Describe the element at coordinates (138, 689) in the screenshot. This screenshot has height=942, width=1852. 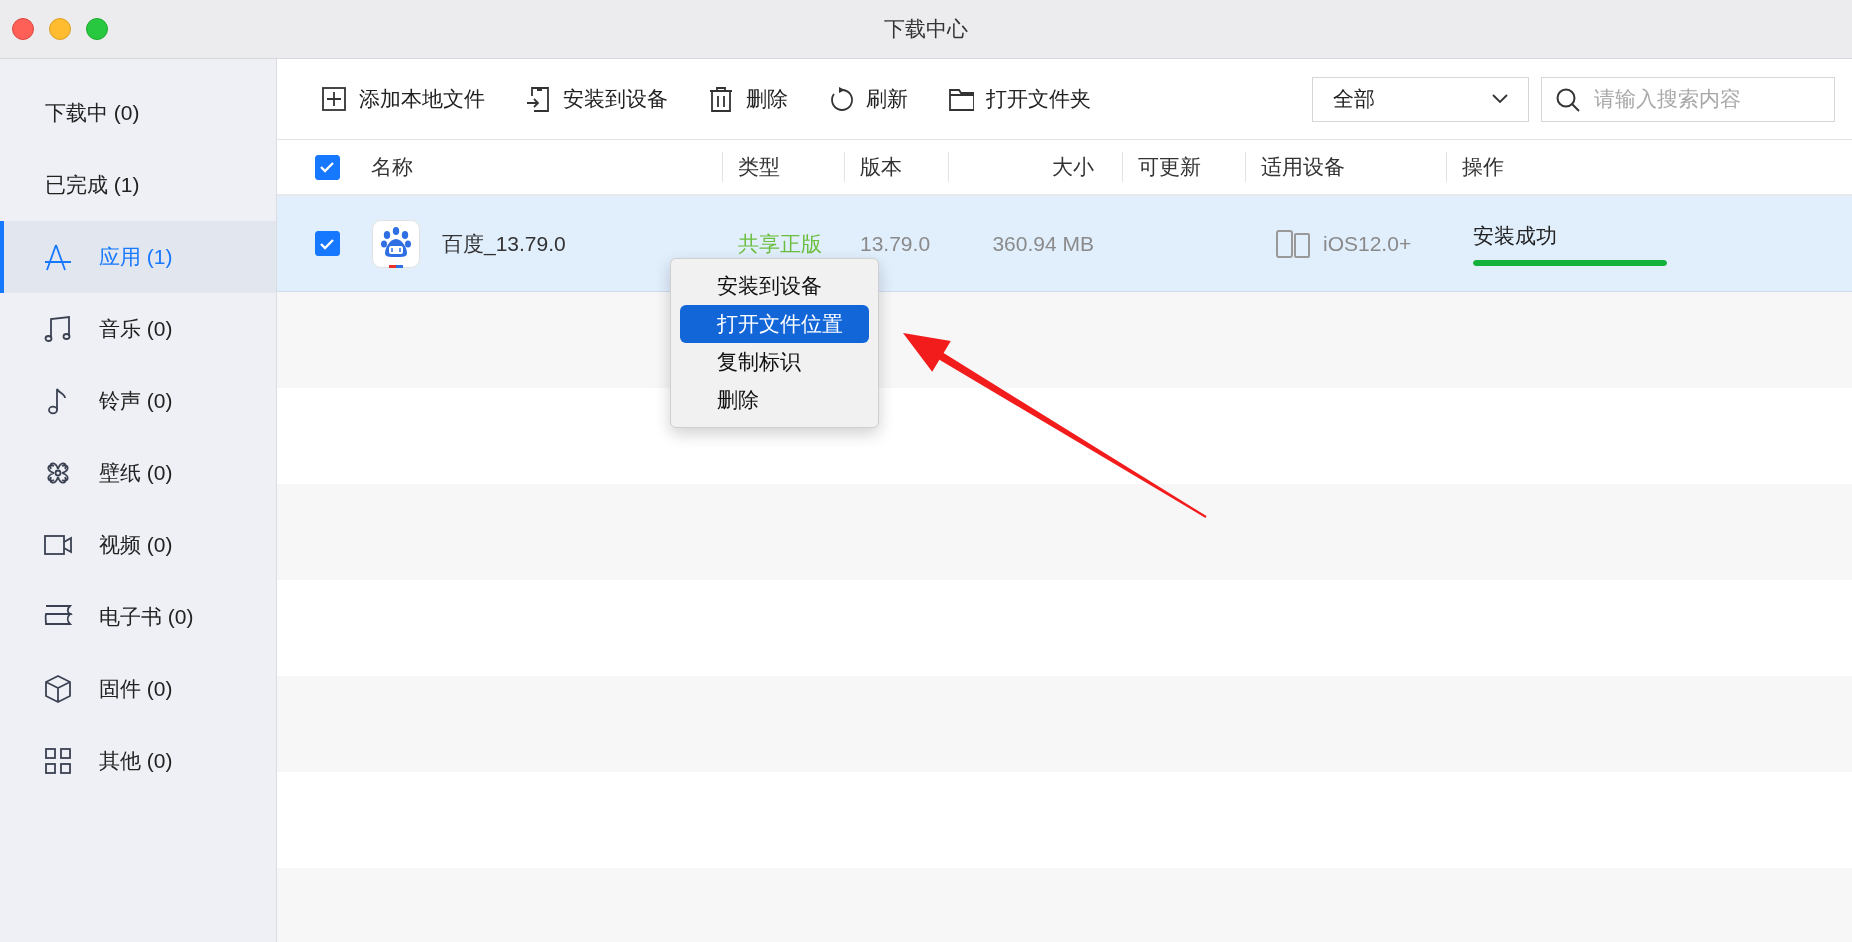
I see `sidebar-item: 固件 (0)` at that location.